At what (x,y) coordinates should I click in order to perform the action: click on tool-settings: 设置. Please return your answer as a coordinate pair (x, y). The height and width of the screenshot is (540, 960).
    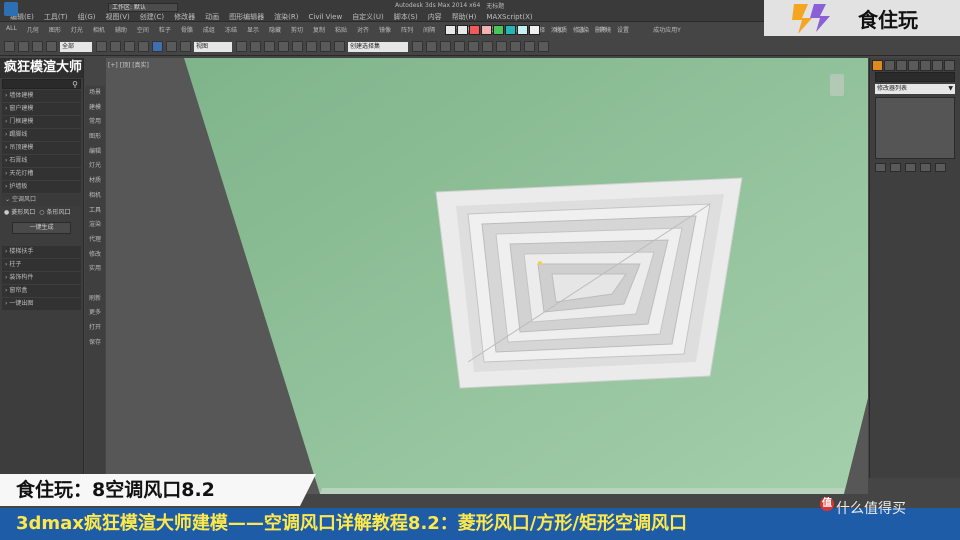
    Looking at the image, I should click on (623, 30).